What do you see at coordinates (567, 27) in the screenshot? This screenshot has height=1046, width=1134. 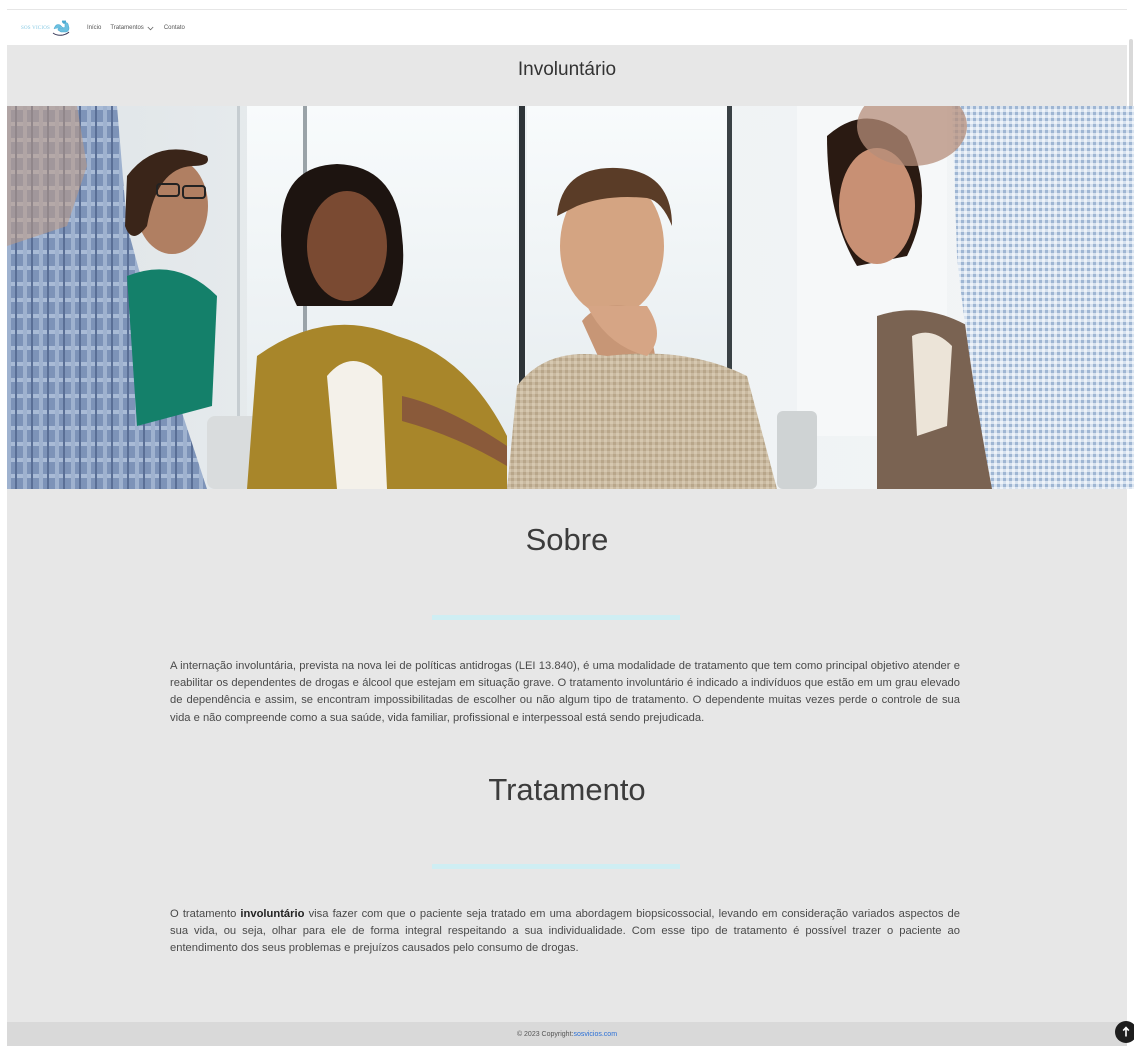 I see `navbar: SOS VICIOS Início Tratamentos Contato` at bounding box center [567, 27].